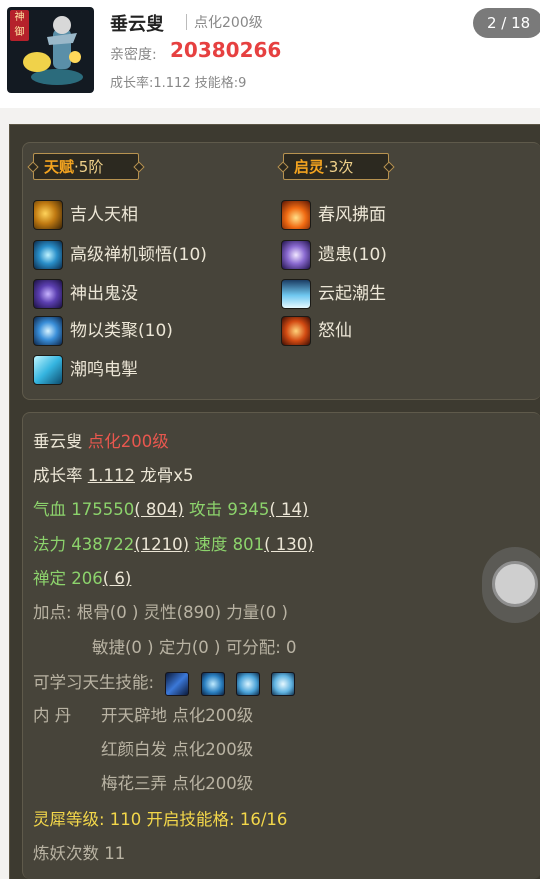 This screenshot has width=540, height=879. I want to click on stats-name-row: 垂云叟 点化200级, so click(101, 442).